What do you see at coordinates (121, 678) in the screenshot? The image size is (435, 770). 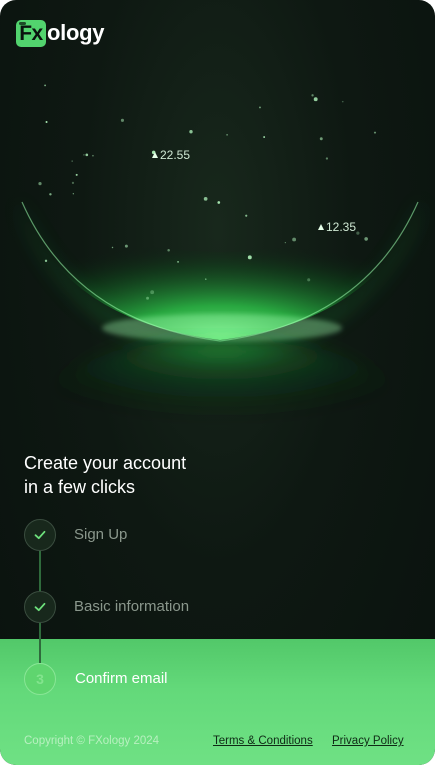 I see `step-3-label: Confirm email` at bounding box center [121, 678].